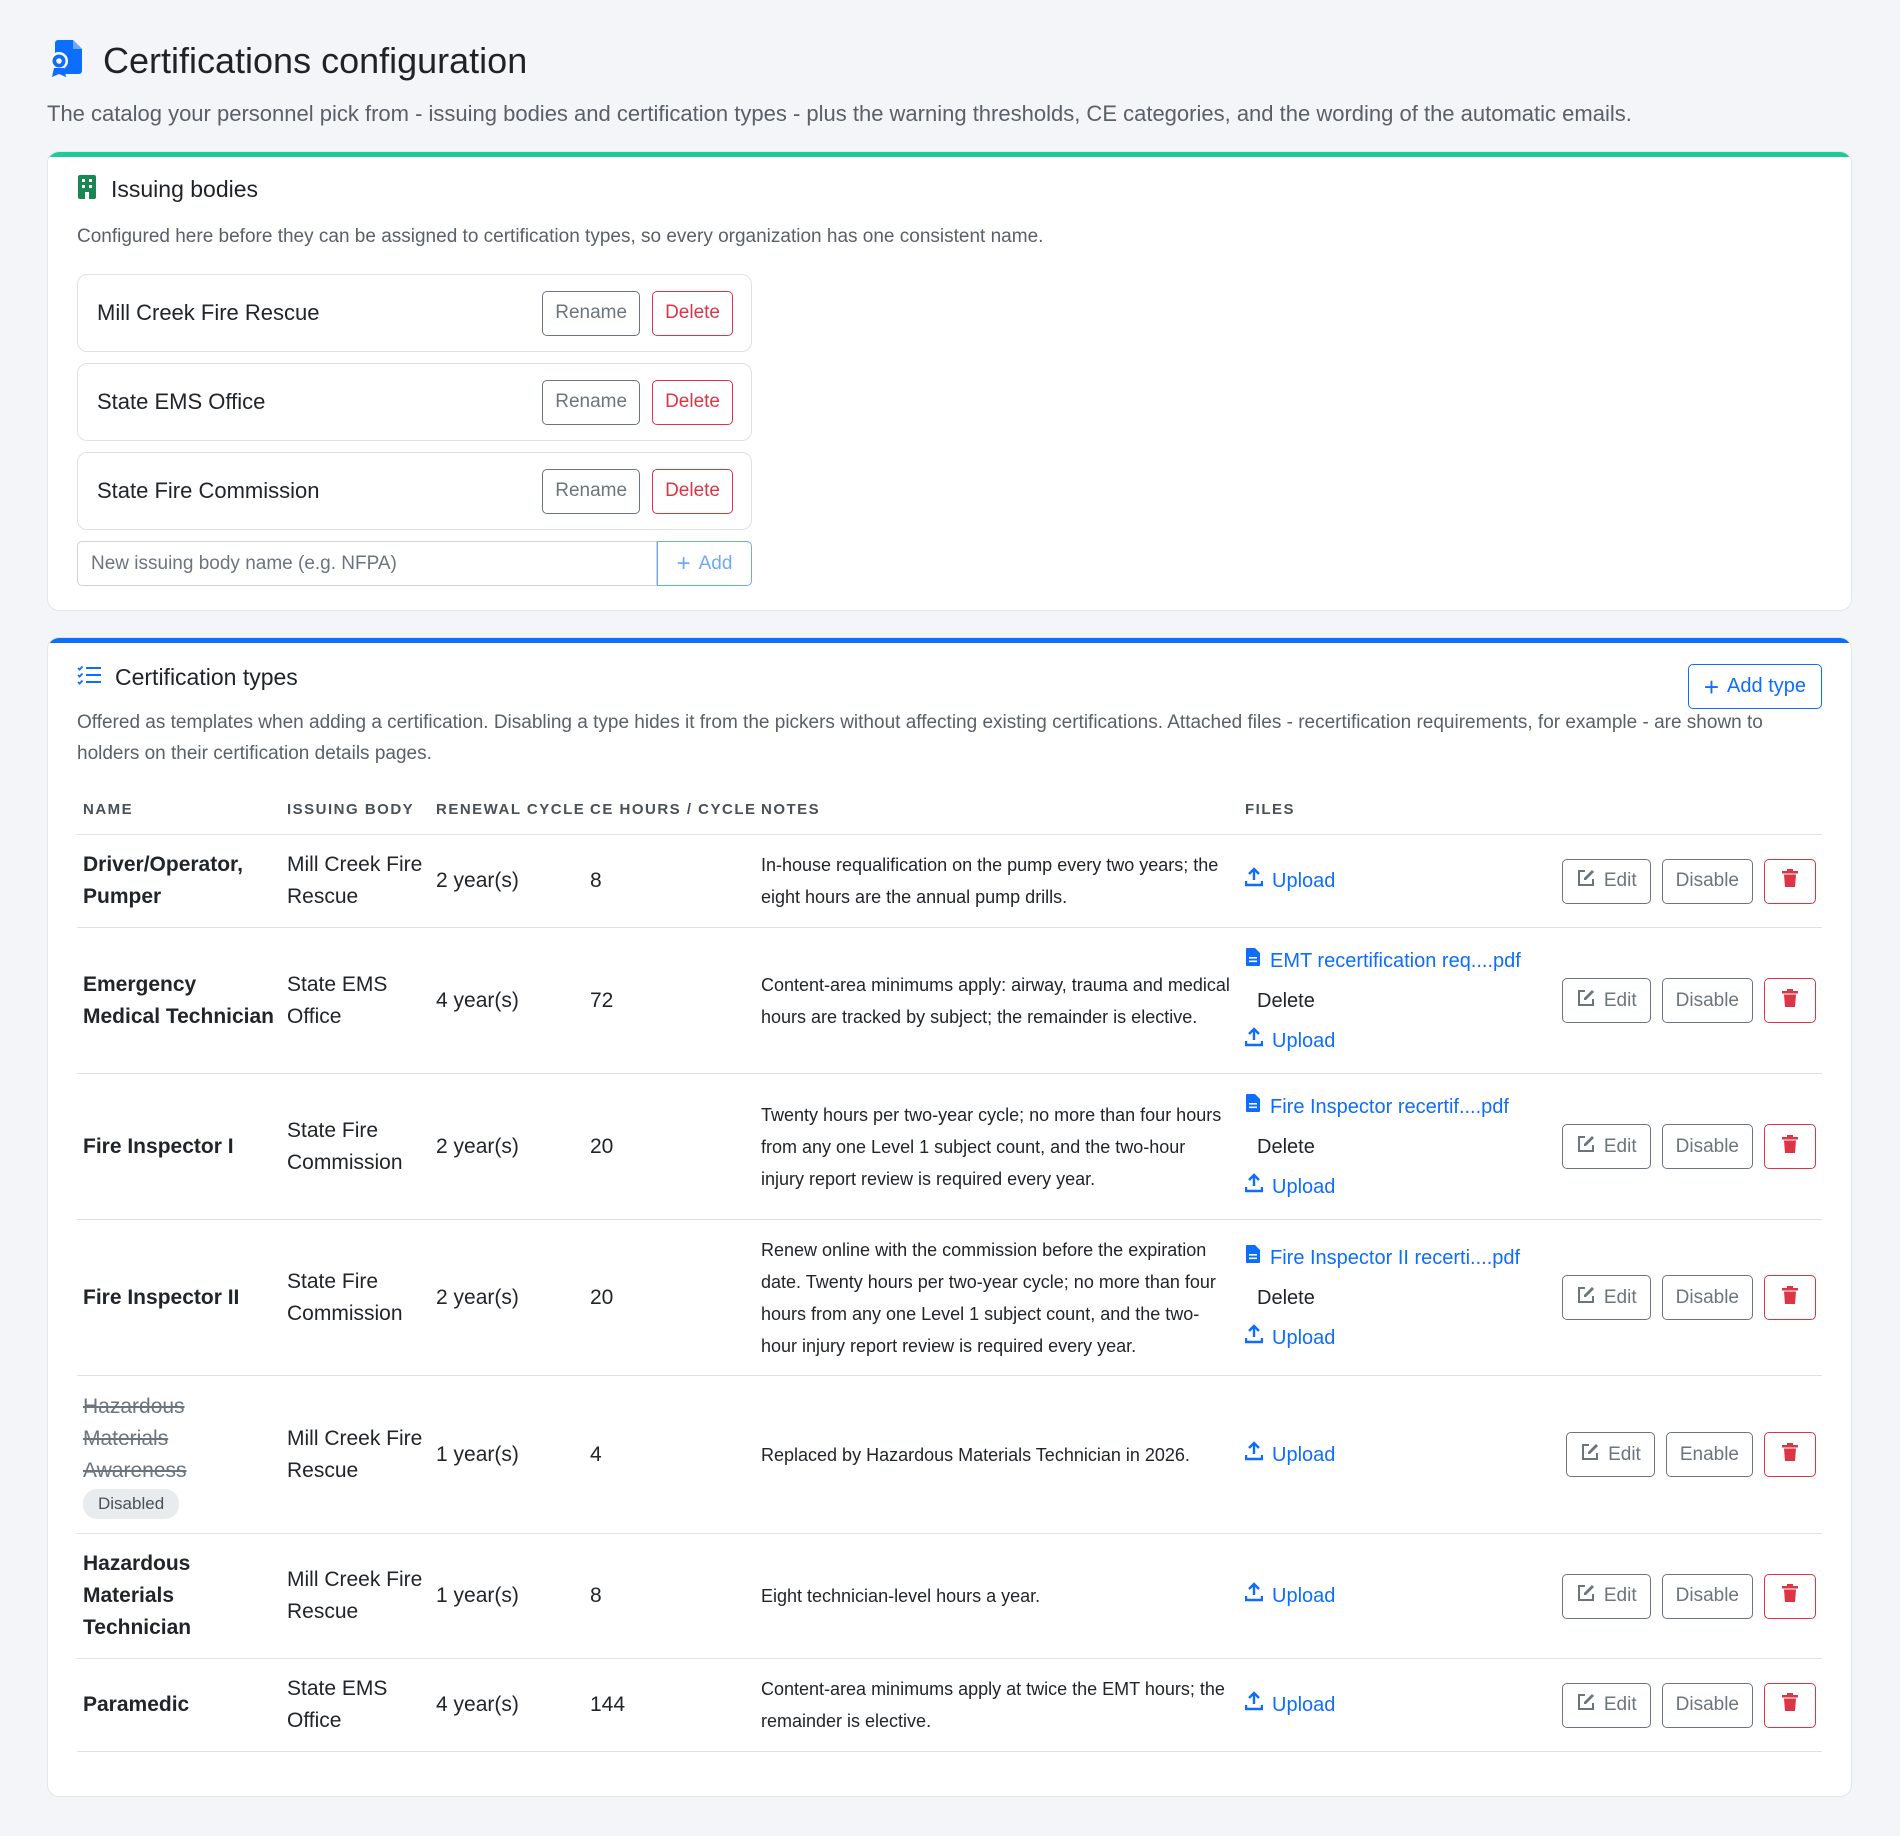  I want to click on column-header-renewal-cycle: RENEWAL CYCLE, so click(507, 818).